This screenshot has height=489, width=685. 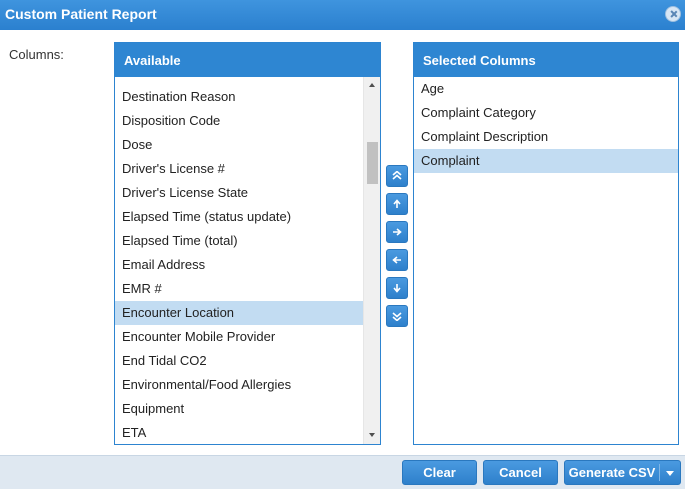 I want to click on move-to-top-icon, so click(x=397, y=175).